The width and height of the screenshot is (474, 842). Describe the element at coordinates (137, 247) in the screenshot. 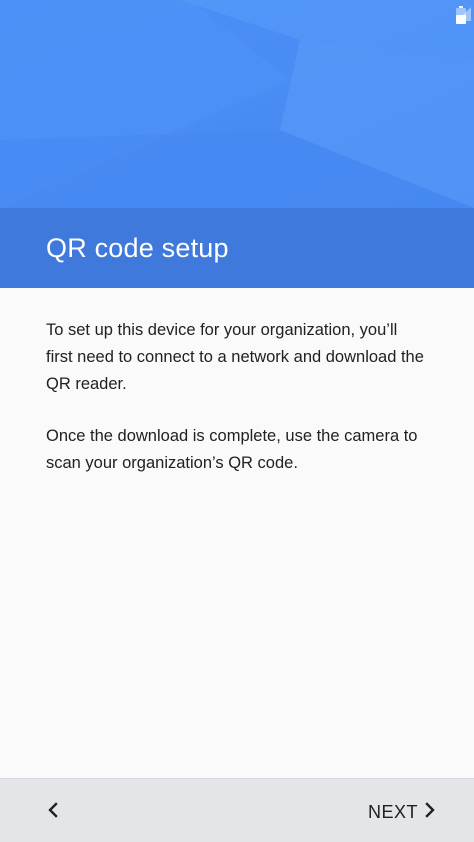

I see `page-title: QR code setup` at that location.